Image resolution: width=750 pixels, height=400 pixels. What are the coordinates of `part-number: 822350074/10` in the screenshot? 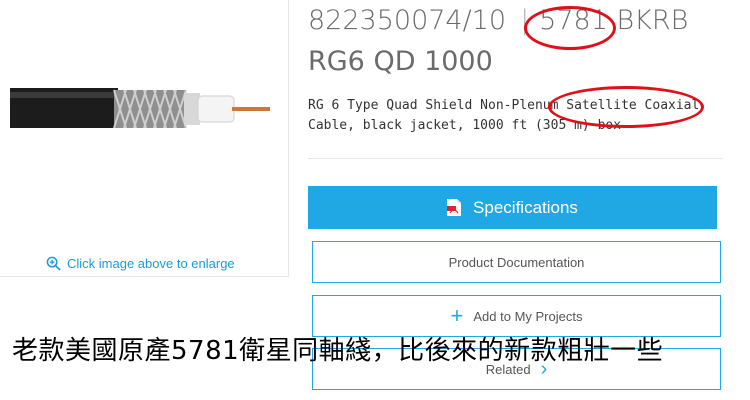 It's located at (407, 20).